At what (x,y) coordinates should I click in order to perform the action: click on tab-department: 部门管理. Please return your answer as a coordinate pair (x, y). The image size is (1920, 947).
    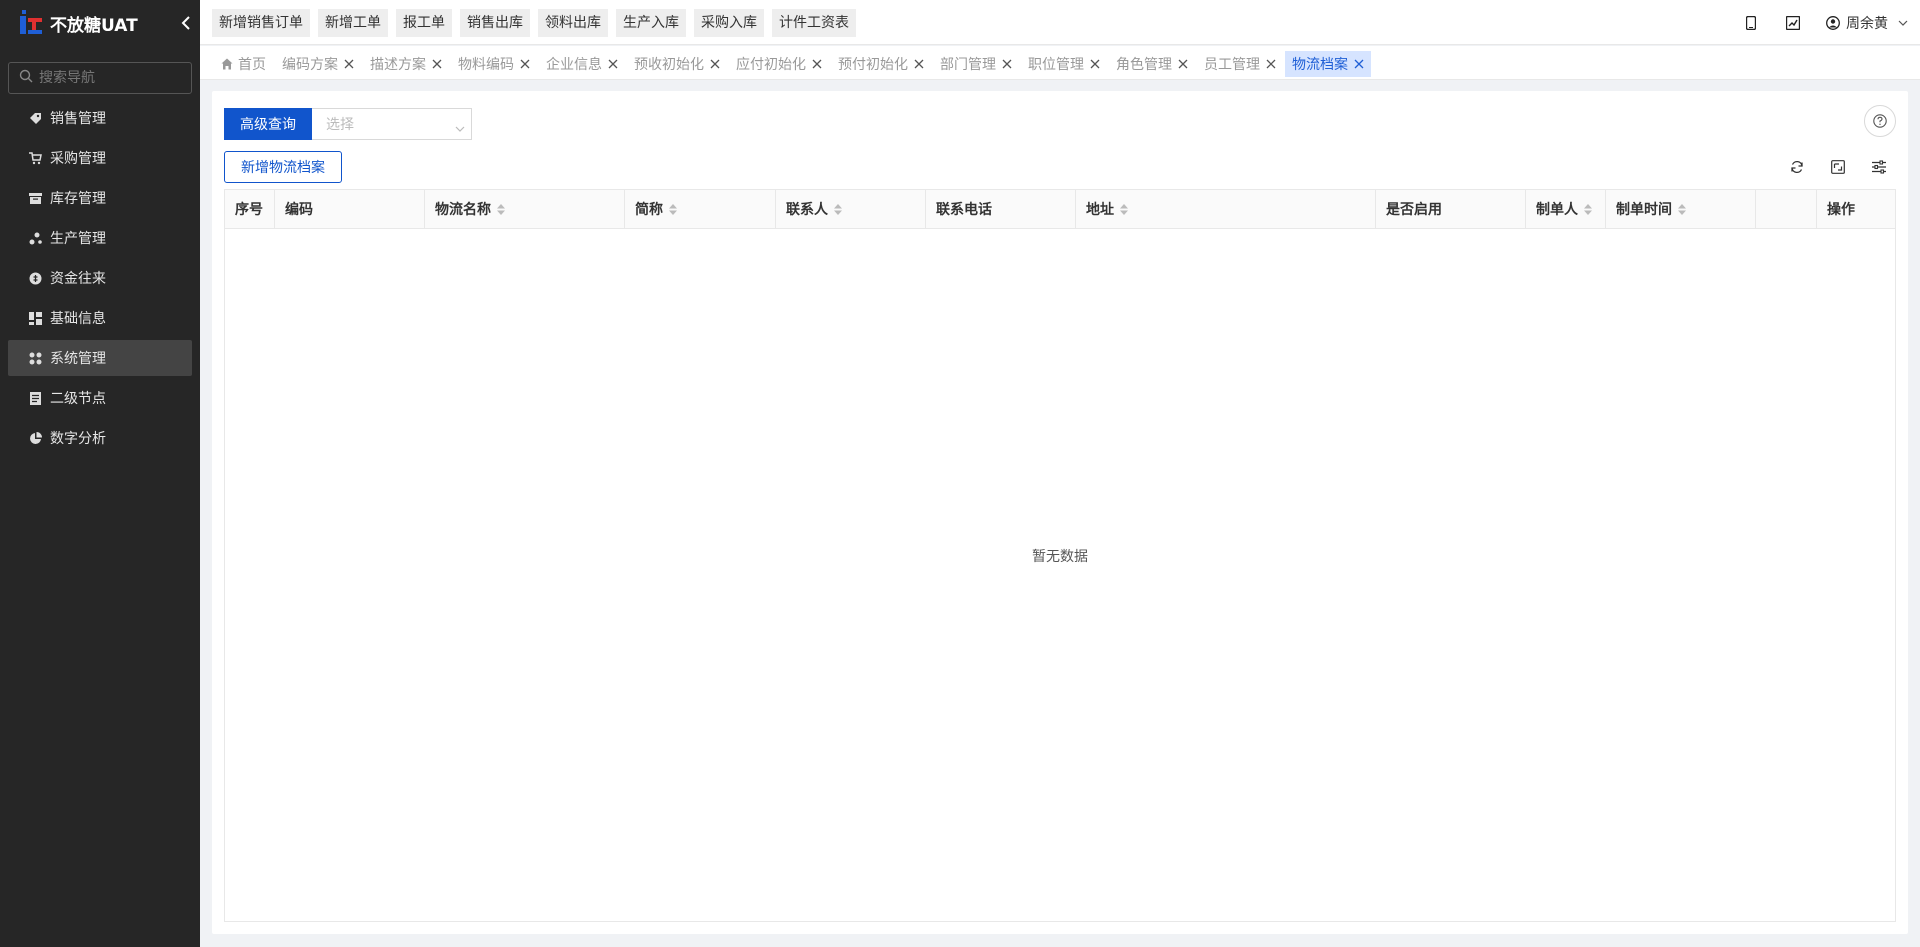
    Looking at the image, I should click on (976, 64).